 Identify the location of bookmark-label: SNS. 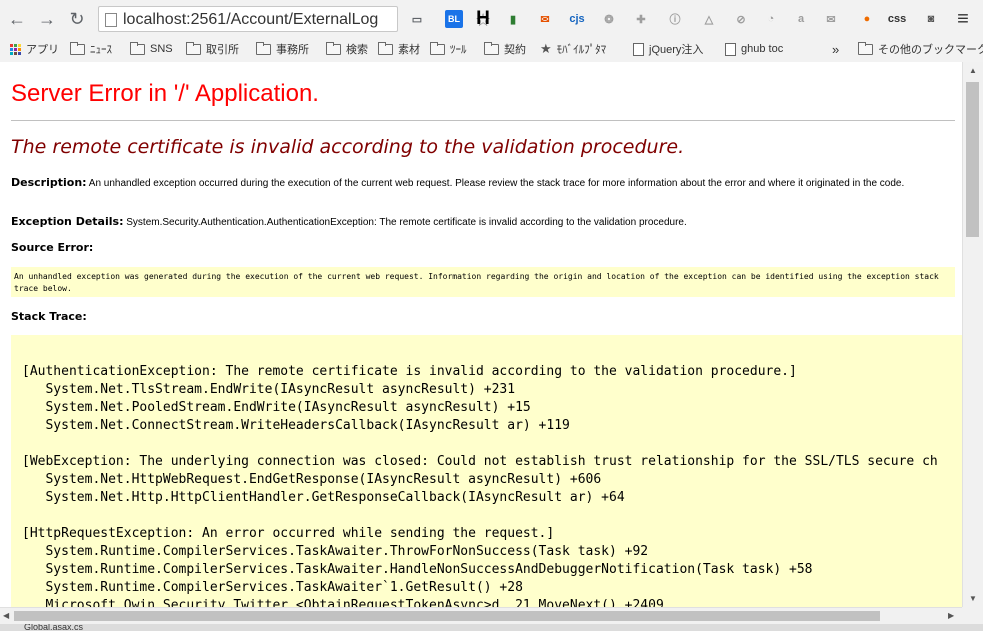
(161, 49).